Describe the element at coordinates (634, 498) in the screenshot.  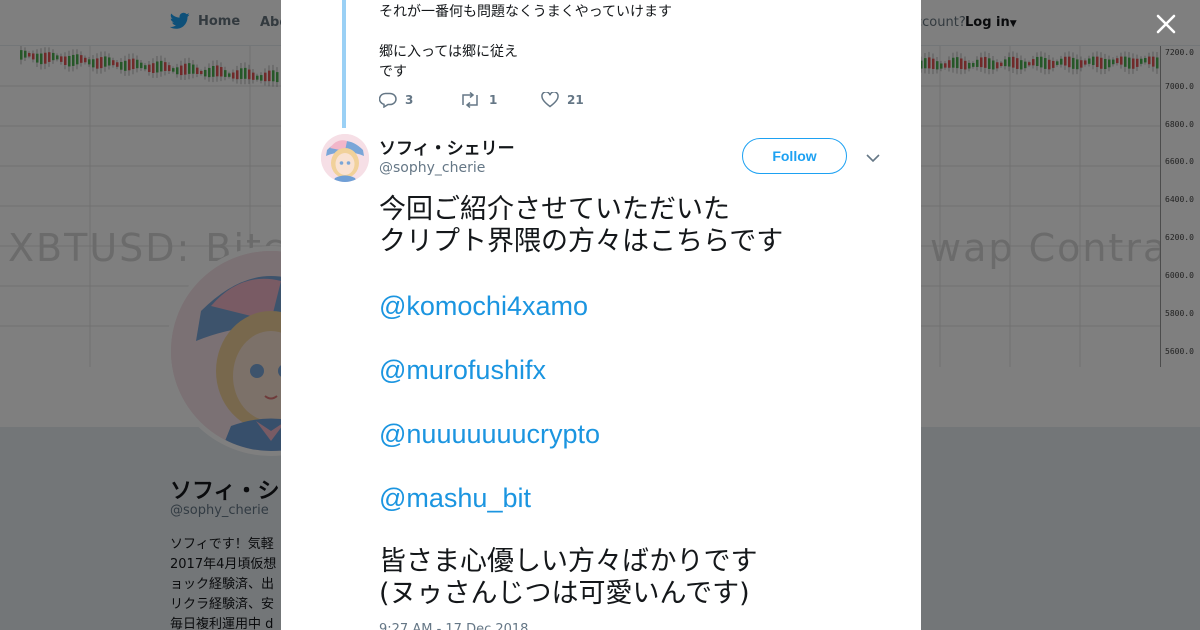
I see `mention-link: @mashu_bit` at that location.